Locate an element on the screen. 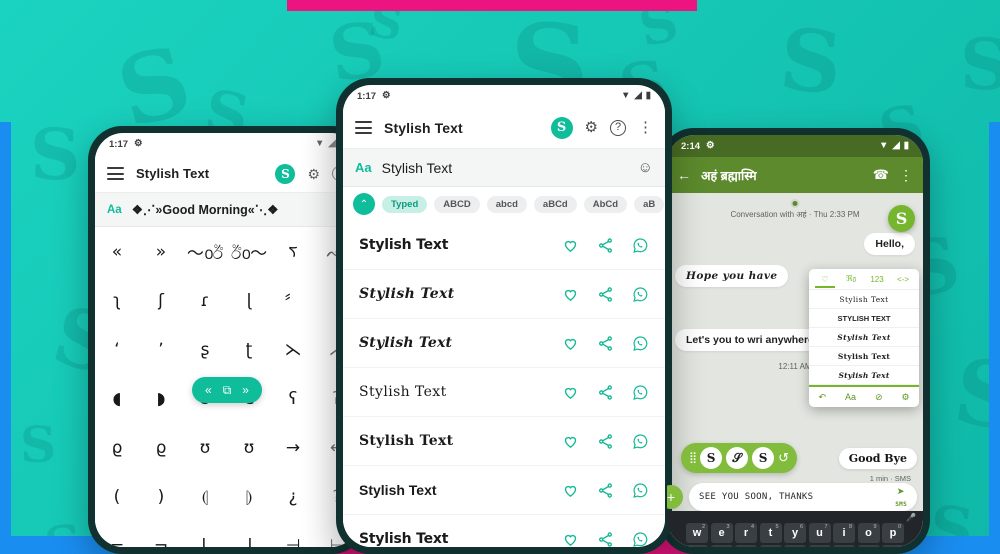 The height and width of the screenshot is (554, 1000). keyboard-key: 3e is located at coordinates (721, 533).